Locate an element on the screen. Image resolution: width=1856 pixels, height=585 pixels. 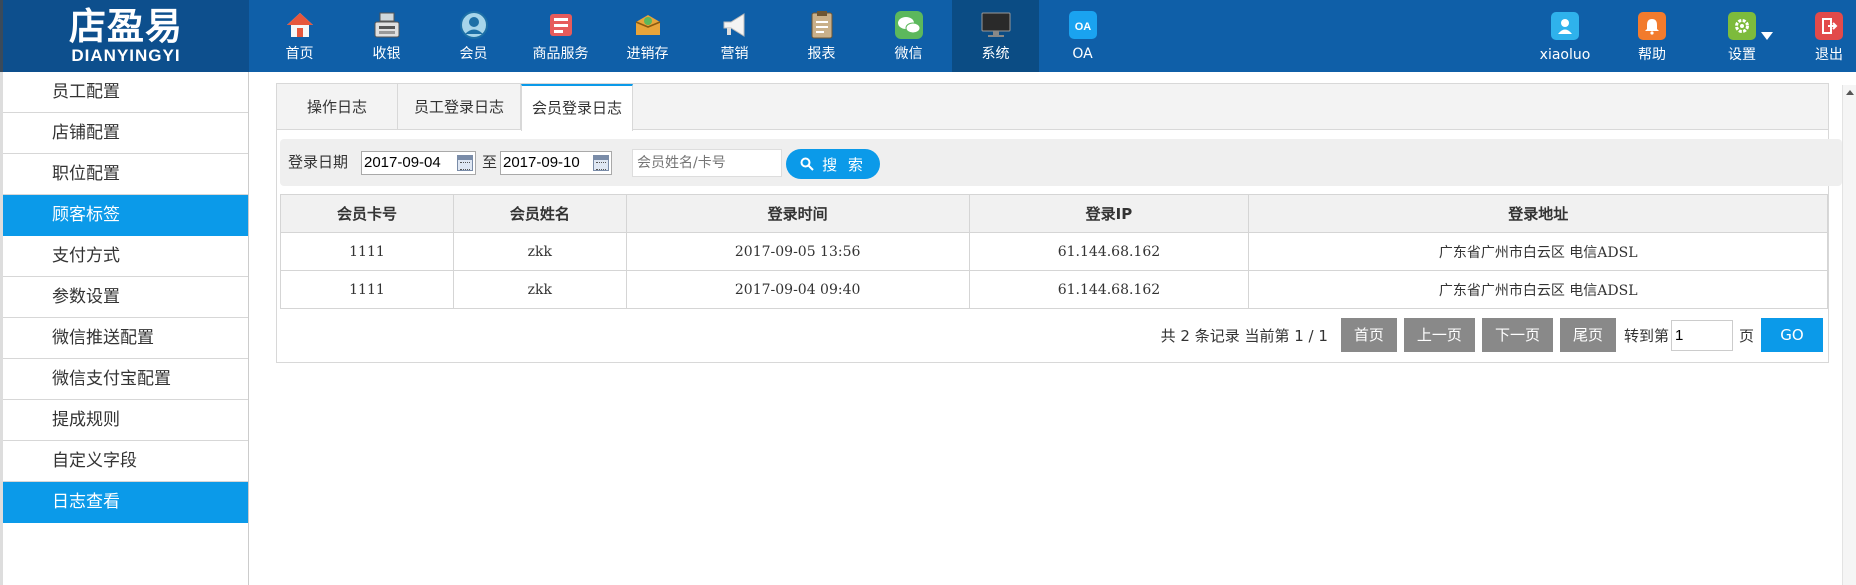
nav-item-home: 首页 is located at coordinates (299, 36).